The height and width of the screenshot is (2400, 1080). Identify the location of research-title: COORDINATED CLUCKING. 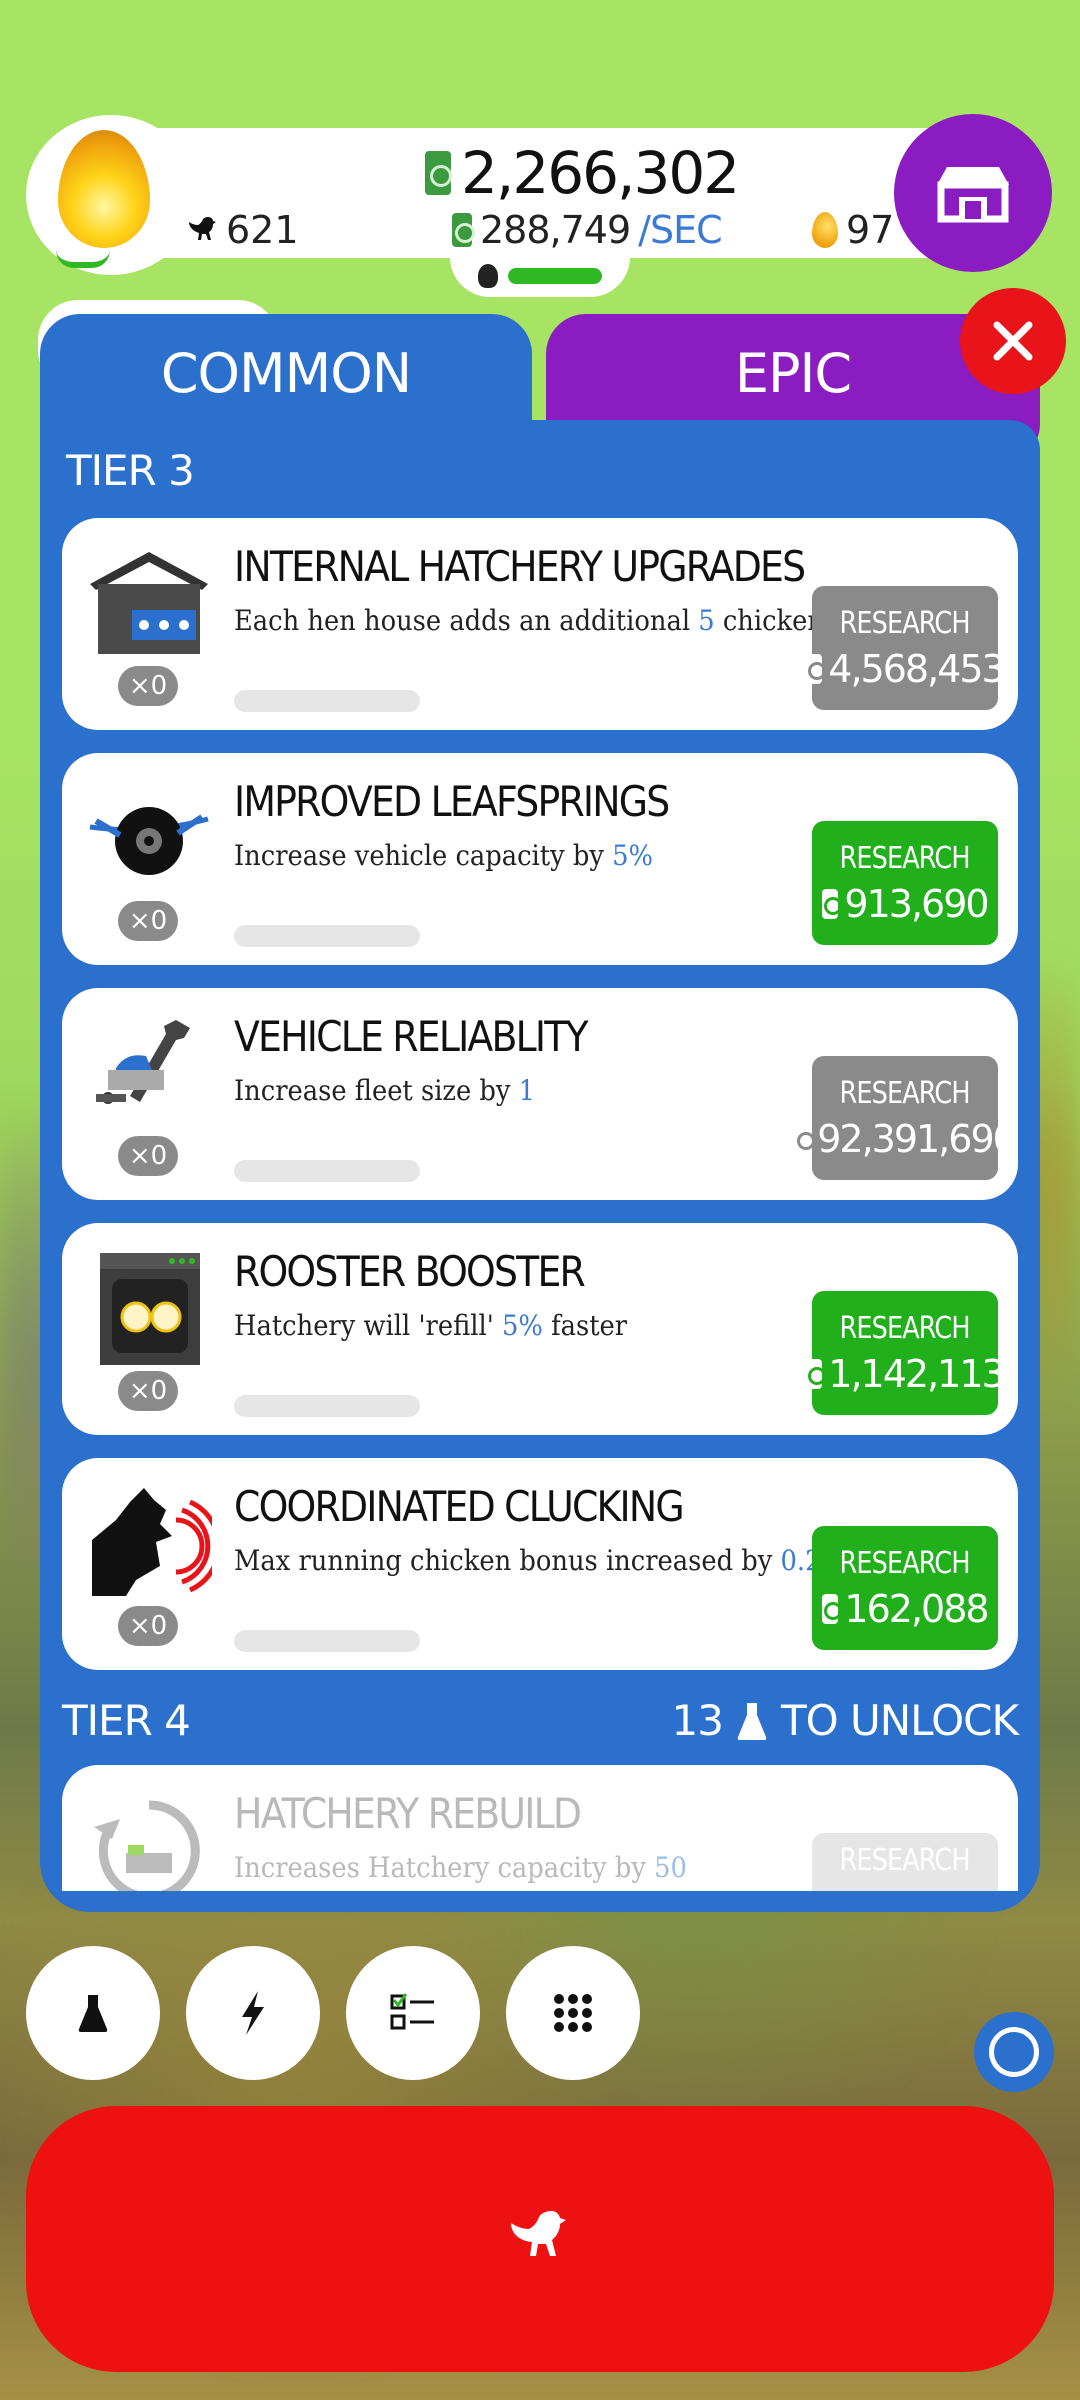
(459, 1506).